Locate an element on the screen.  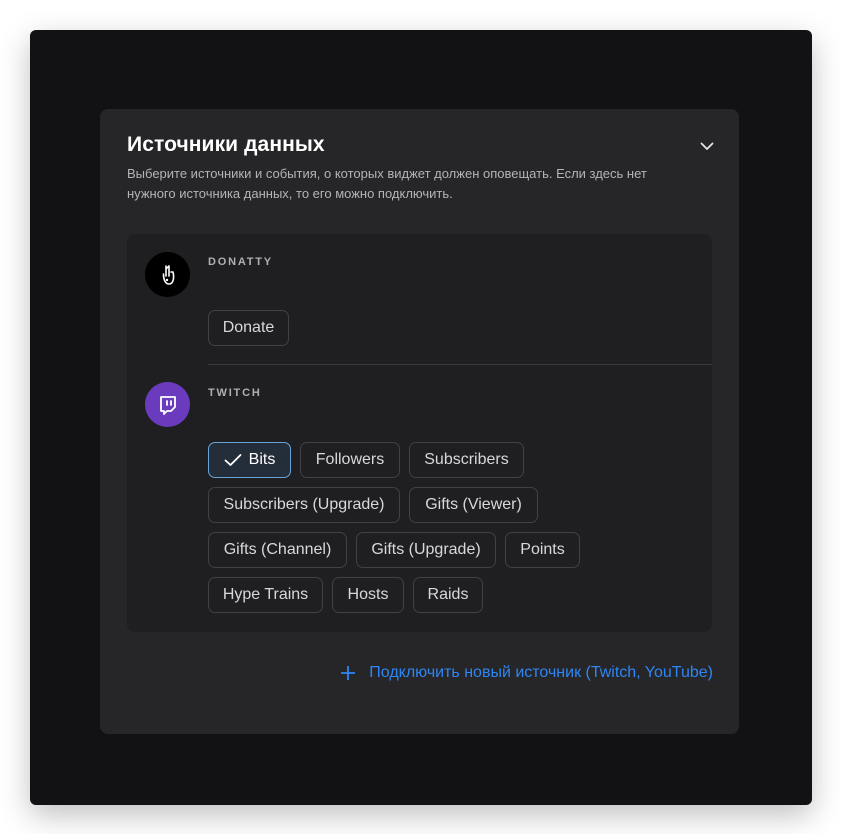
chip-label: Points is located at coordinates (542, 549).